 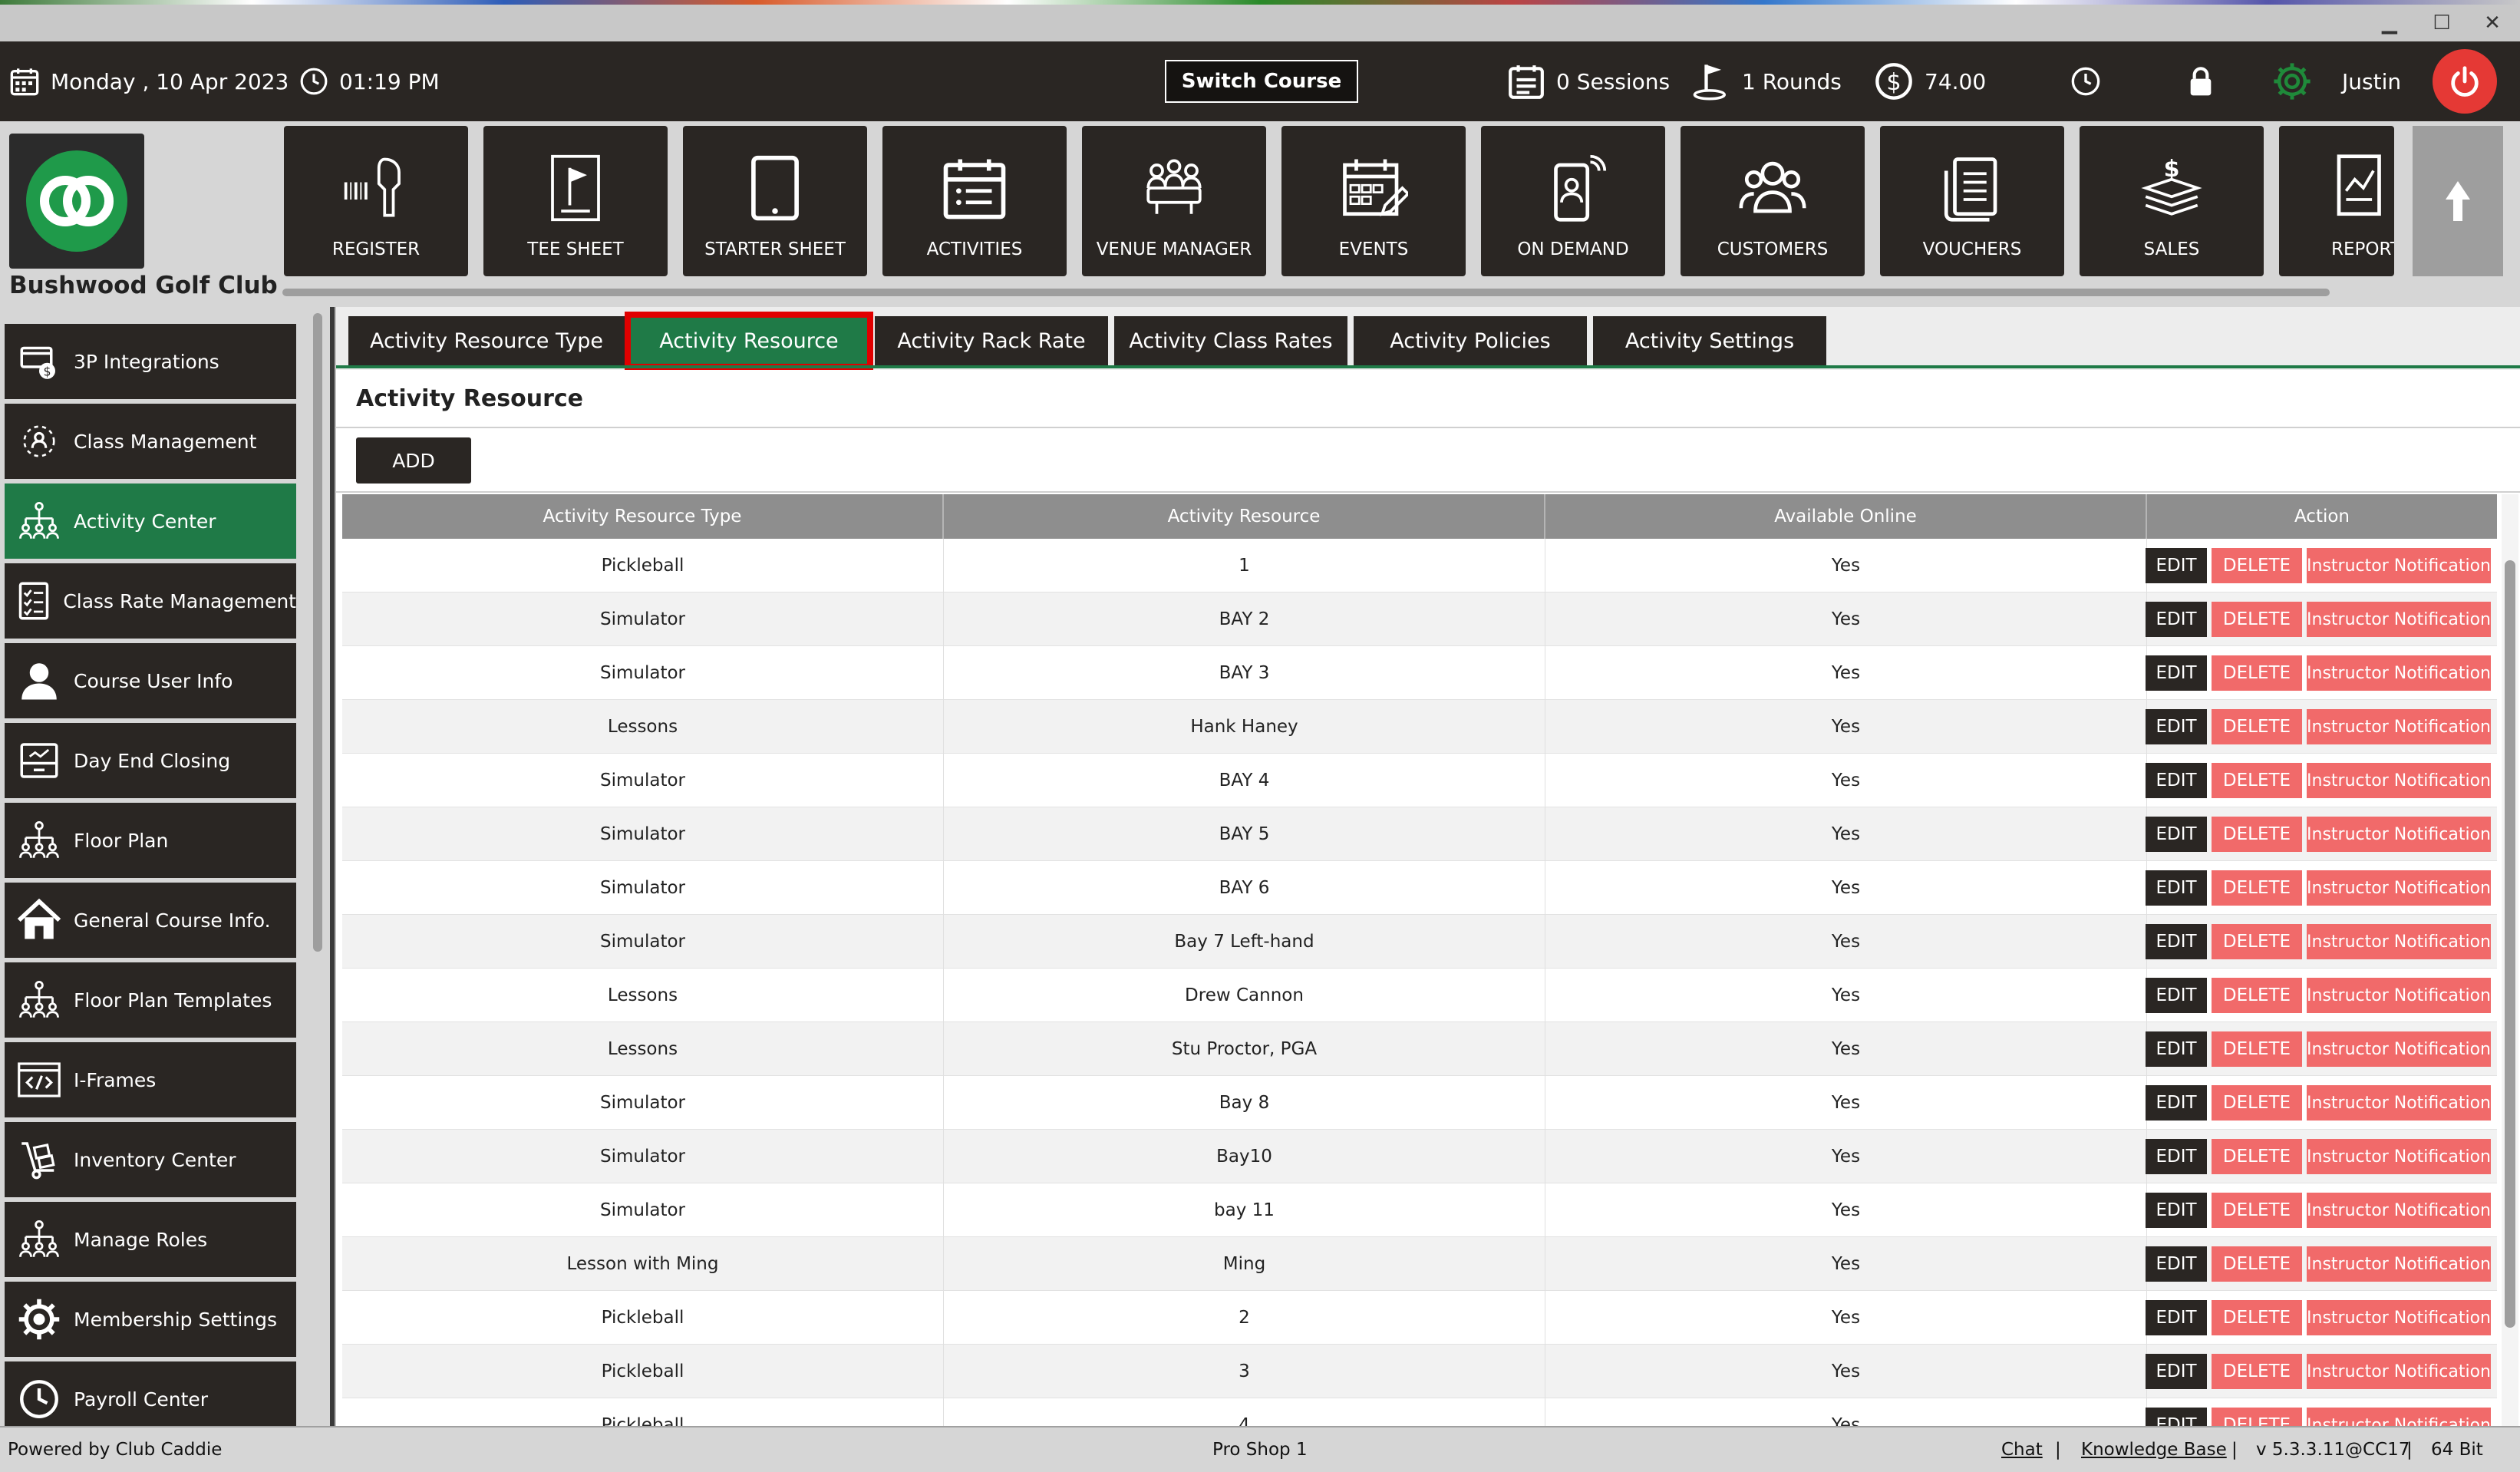 I want to click on column-header-type: Activity Resource Type, so click(x=643, y=516).